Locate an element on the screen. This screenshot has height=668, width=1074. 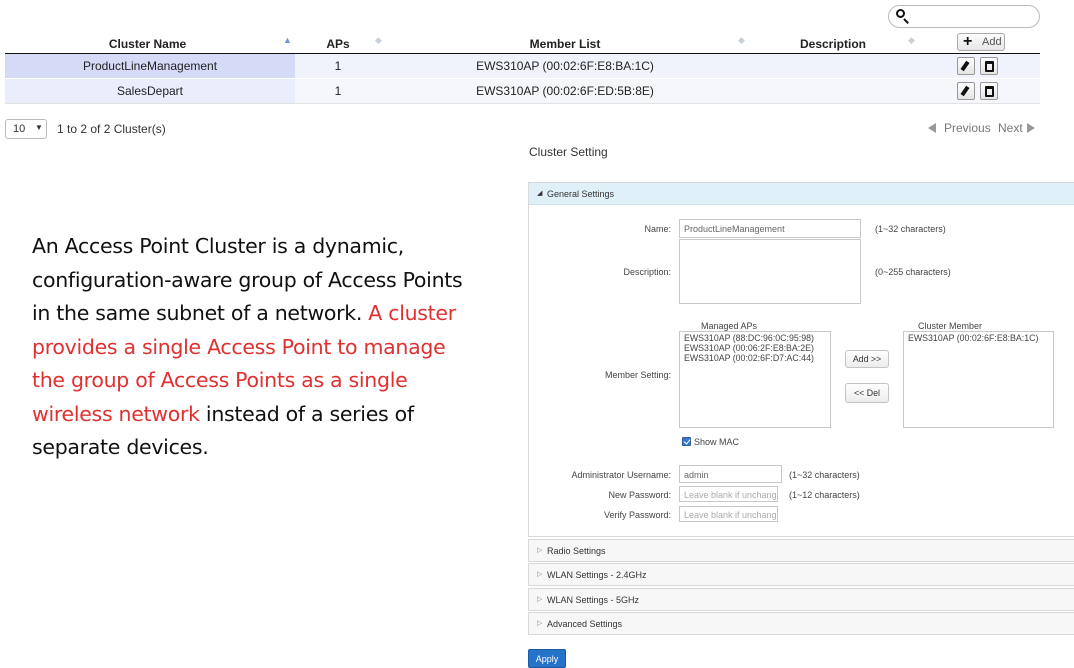
caret-down-icon: ▼ is located at coordinates (39, 127).